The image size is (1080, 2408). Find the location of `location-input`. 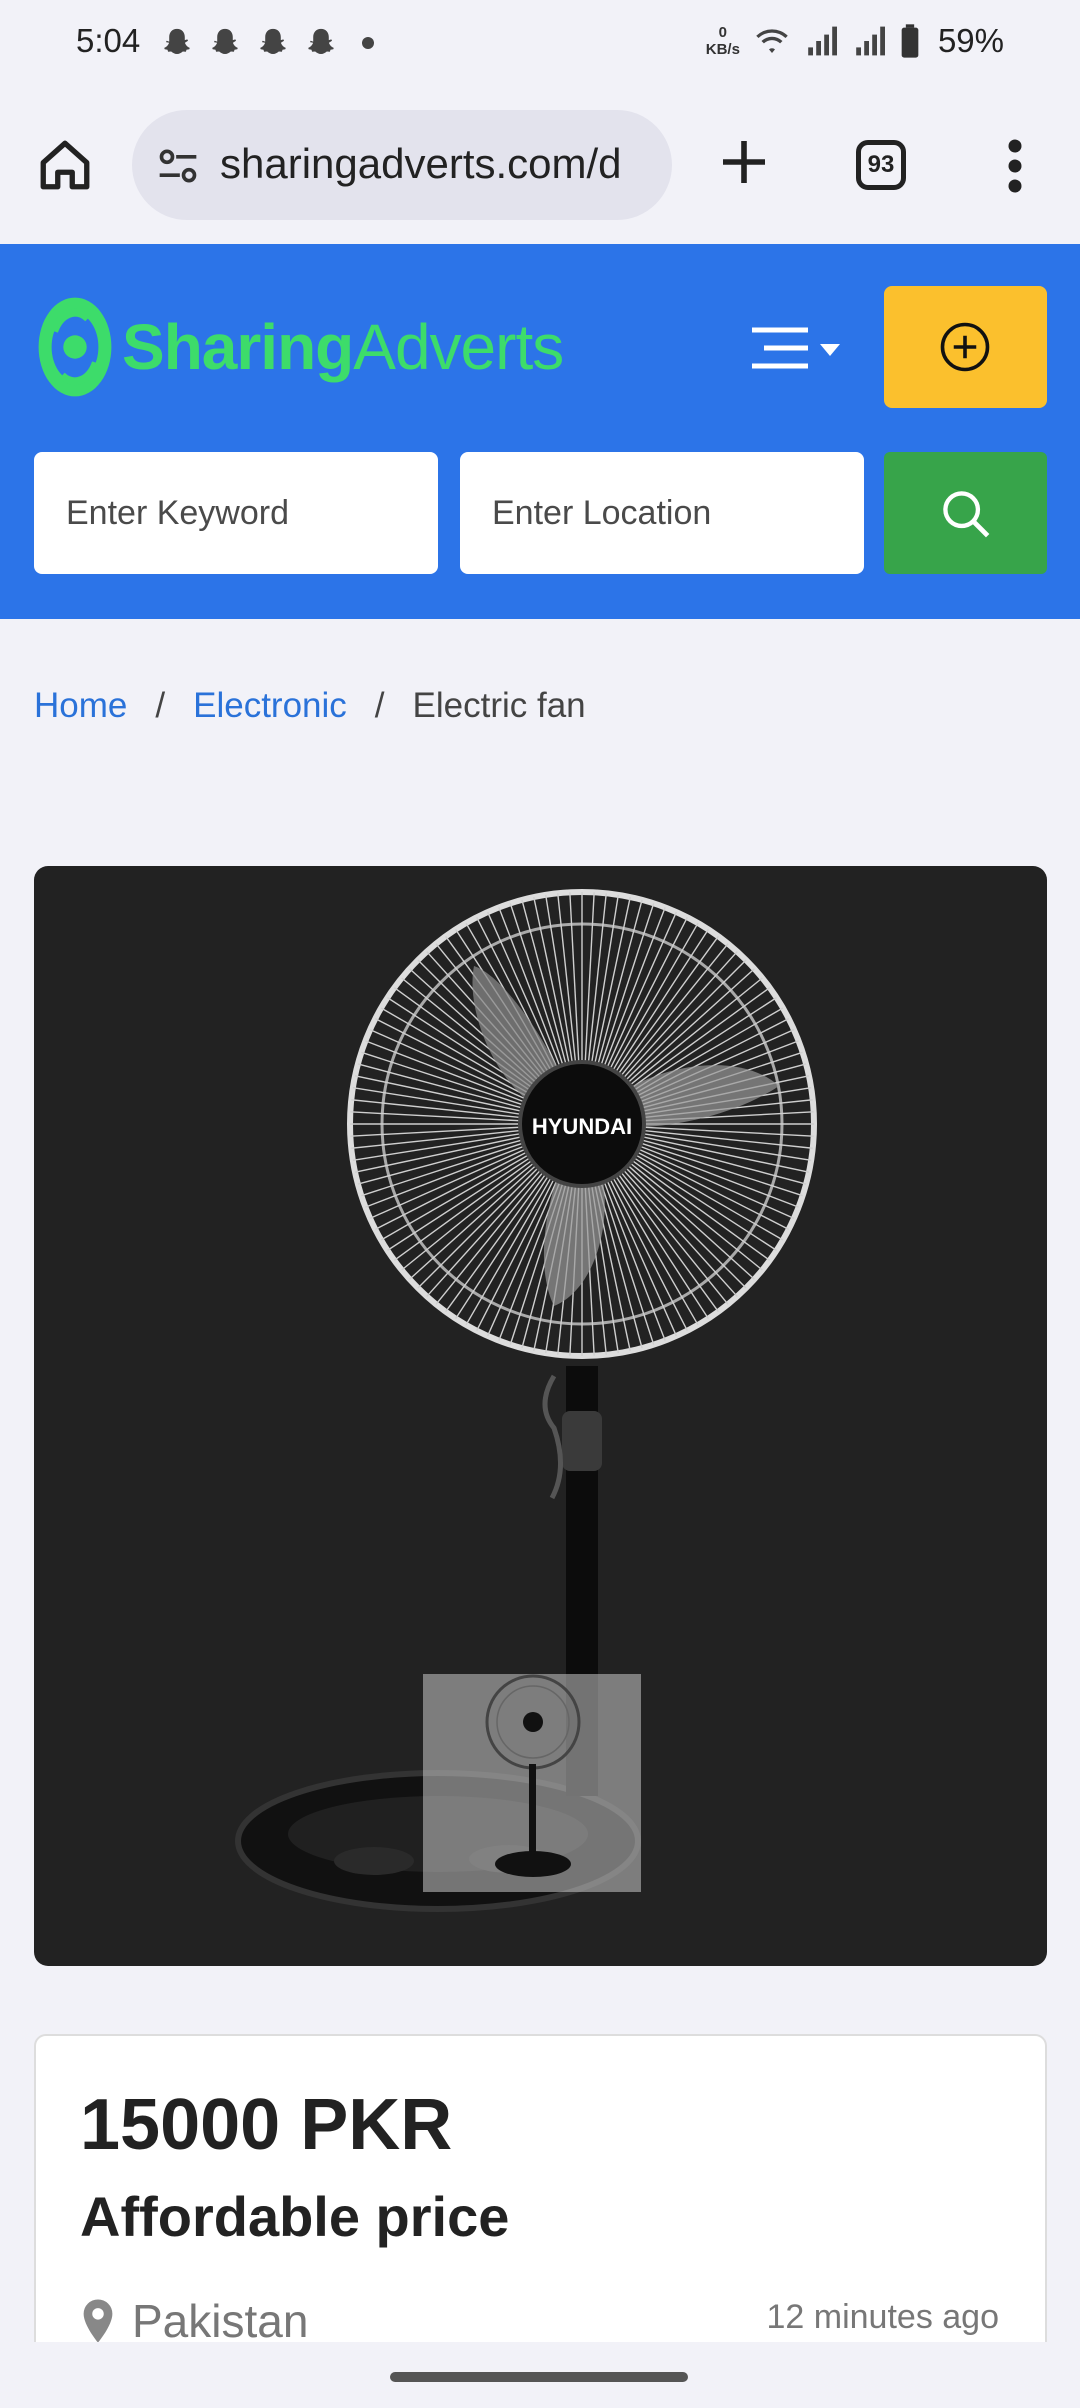

location-input is located at coordinates (662, 513).